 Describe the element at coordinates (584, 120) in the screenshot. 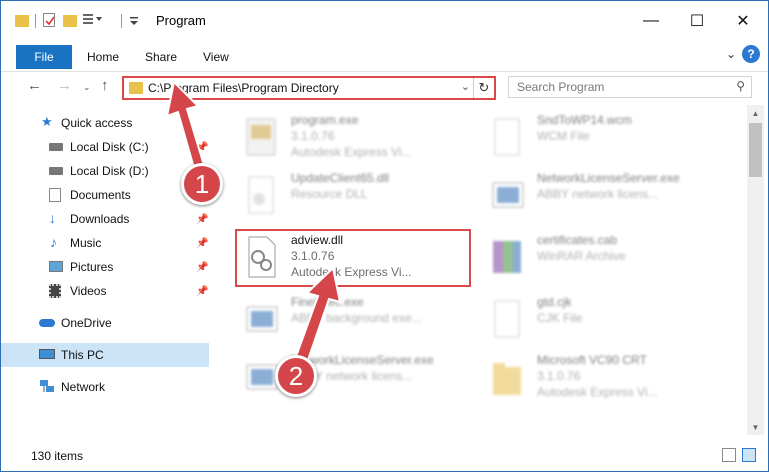

I see `file-name: SndToWP14.wcm` at that location.